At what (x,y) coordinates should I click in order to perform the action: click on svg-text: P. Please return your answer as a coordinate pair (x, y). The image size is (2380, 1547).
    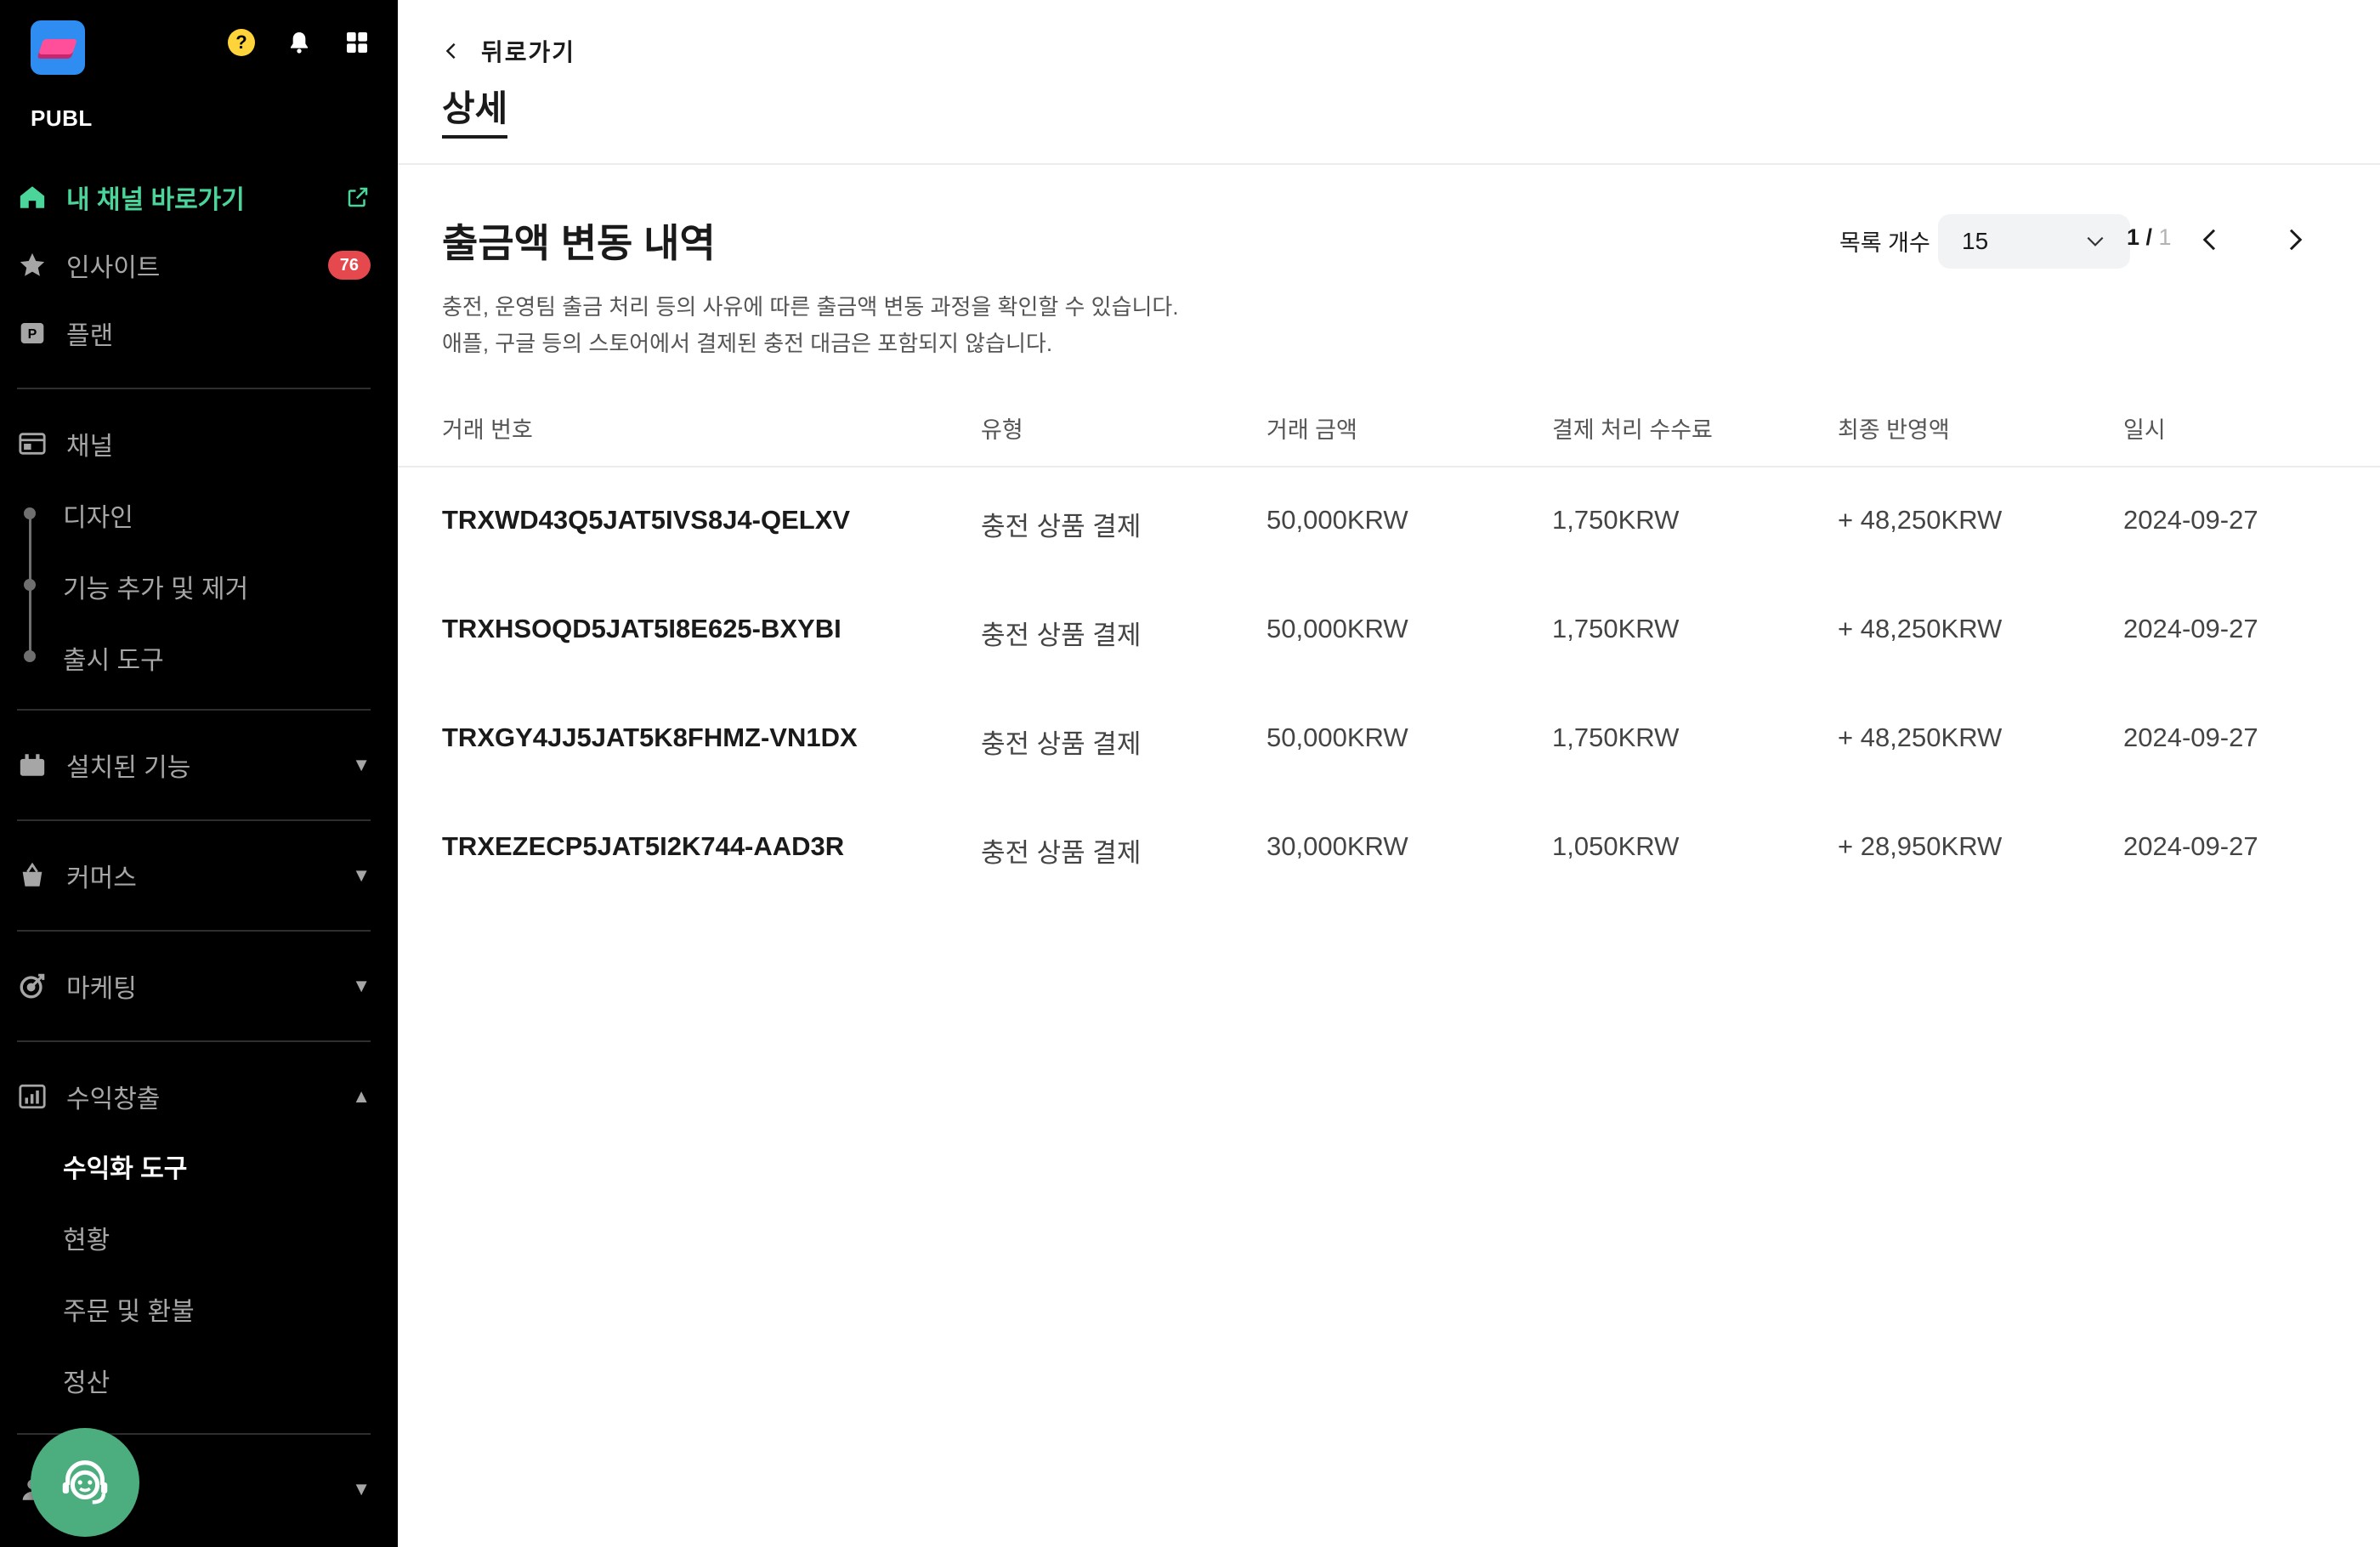
    Looking at the image, I should click on (32, 334).